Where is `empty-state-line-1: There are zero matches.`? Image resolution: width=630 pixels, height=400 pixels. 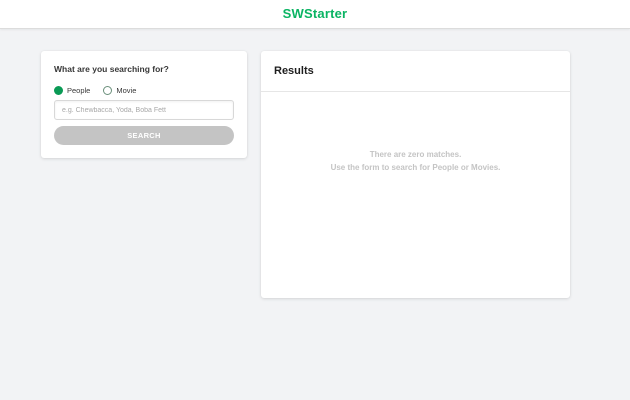
empty-state-line-1: There are zero matches. is located at coordinates (415, 154).